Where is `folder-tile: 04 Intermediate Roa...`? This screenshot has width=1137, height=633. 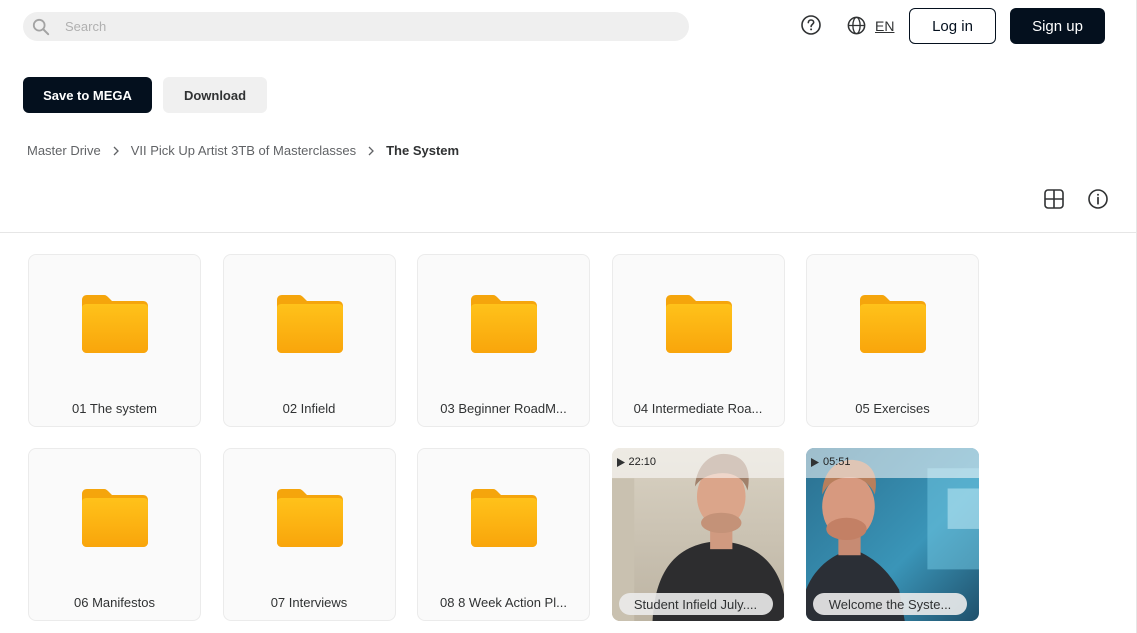 folder-tile: 04 Intermediate Roa... is located at coordinates (698, 340).